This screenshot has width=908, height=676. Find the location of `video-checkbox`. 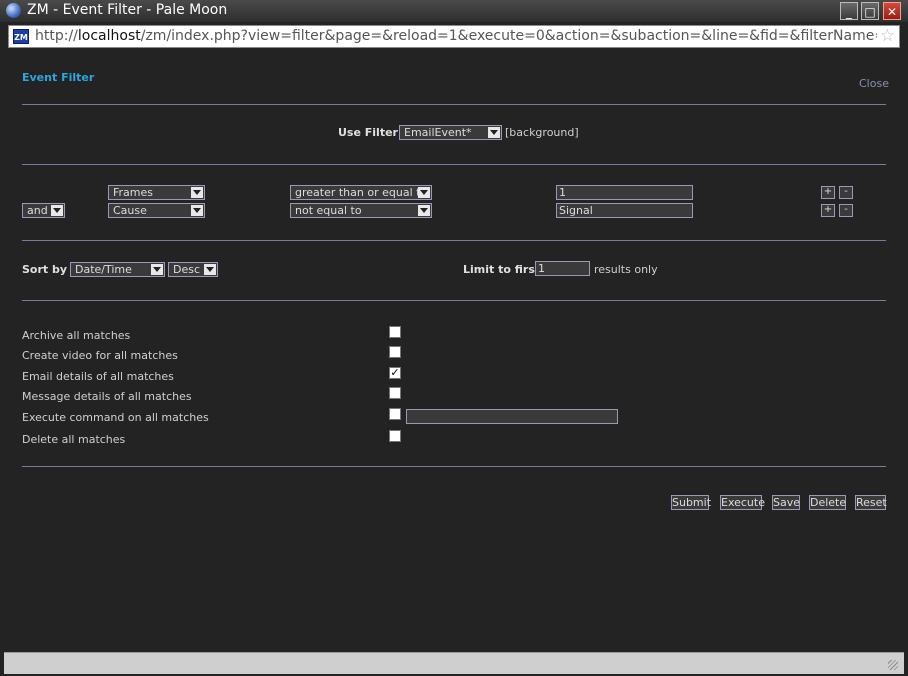

video-checkbox is located at coordinates (395, 352).